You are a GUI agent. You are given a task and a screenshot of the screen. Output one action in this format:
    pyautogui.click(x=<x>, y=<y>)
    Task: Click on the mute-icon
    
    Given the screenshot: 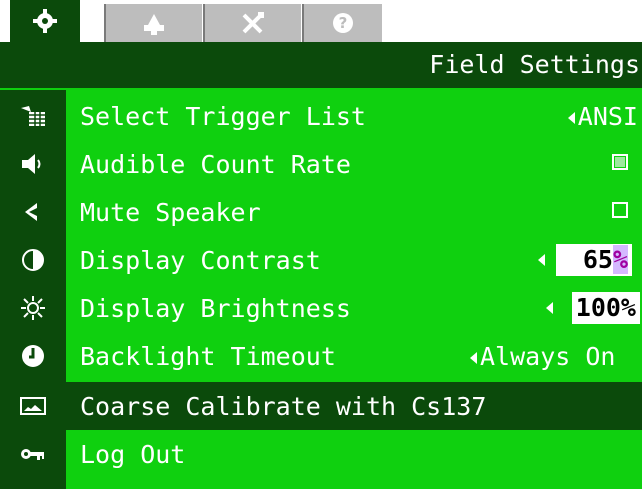 What is the action you would take?
    pyautogui.click(x=33, y=212)
    